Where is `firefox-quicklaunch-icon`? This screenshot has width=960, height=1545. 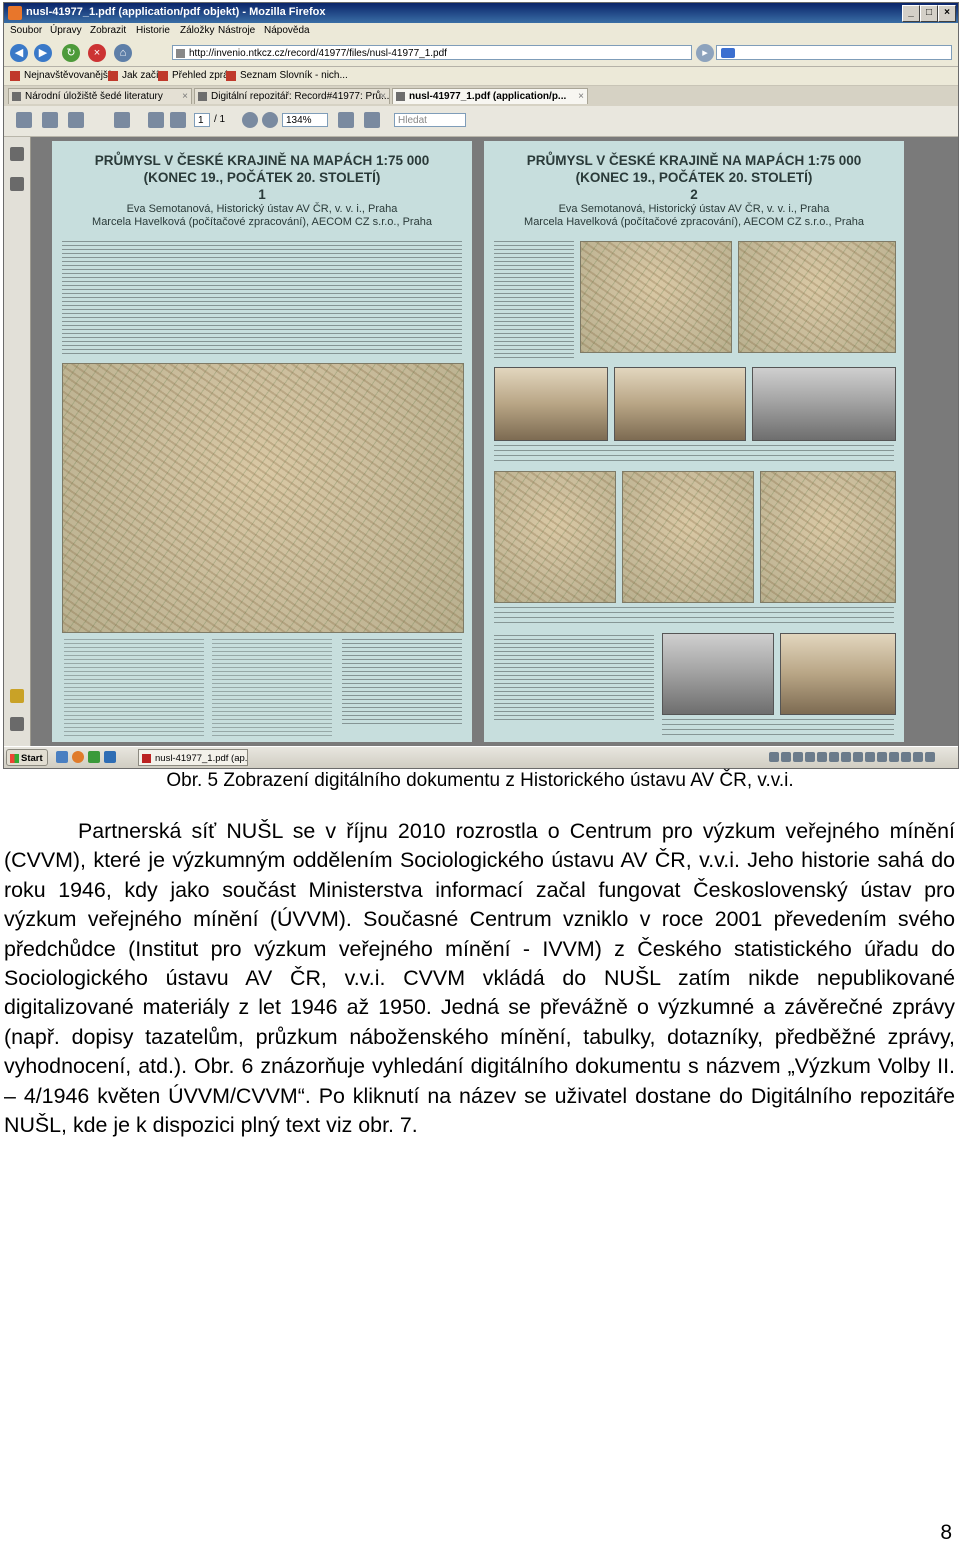 firefox-quicklaunch-icon is located at coordinates (78, 757).